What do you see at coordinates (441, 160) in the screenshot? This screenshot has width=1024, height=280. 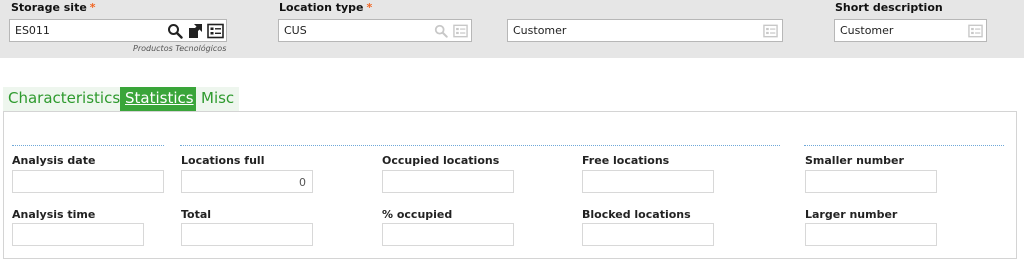 I see `occupied-locations-label: Occupied locations` at bounding box center [441, 160].